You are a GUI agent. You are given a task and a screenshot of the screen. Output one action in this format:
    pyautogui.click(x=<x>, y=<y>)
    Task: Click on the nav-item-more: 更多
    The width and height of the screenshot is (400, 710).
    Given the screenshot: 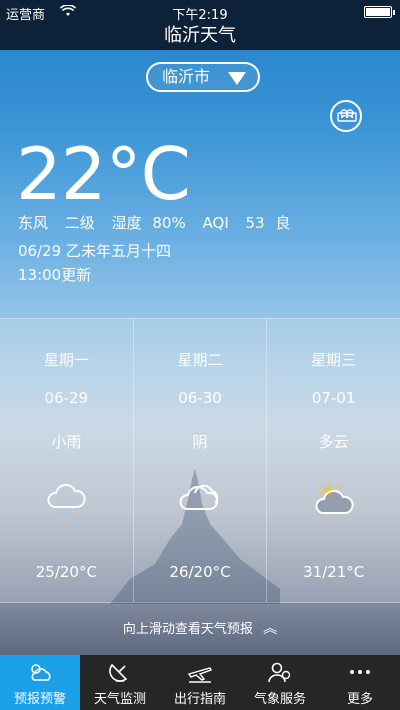 What is the action you would take?
    pyautogui.click(x=360, y=682)
    